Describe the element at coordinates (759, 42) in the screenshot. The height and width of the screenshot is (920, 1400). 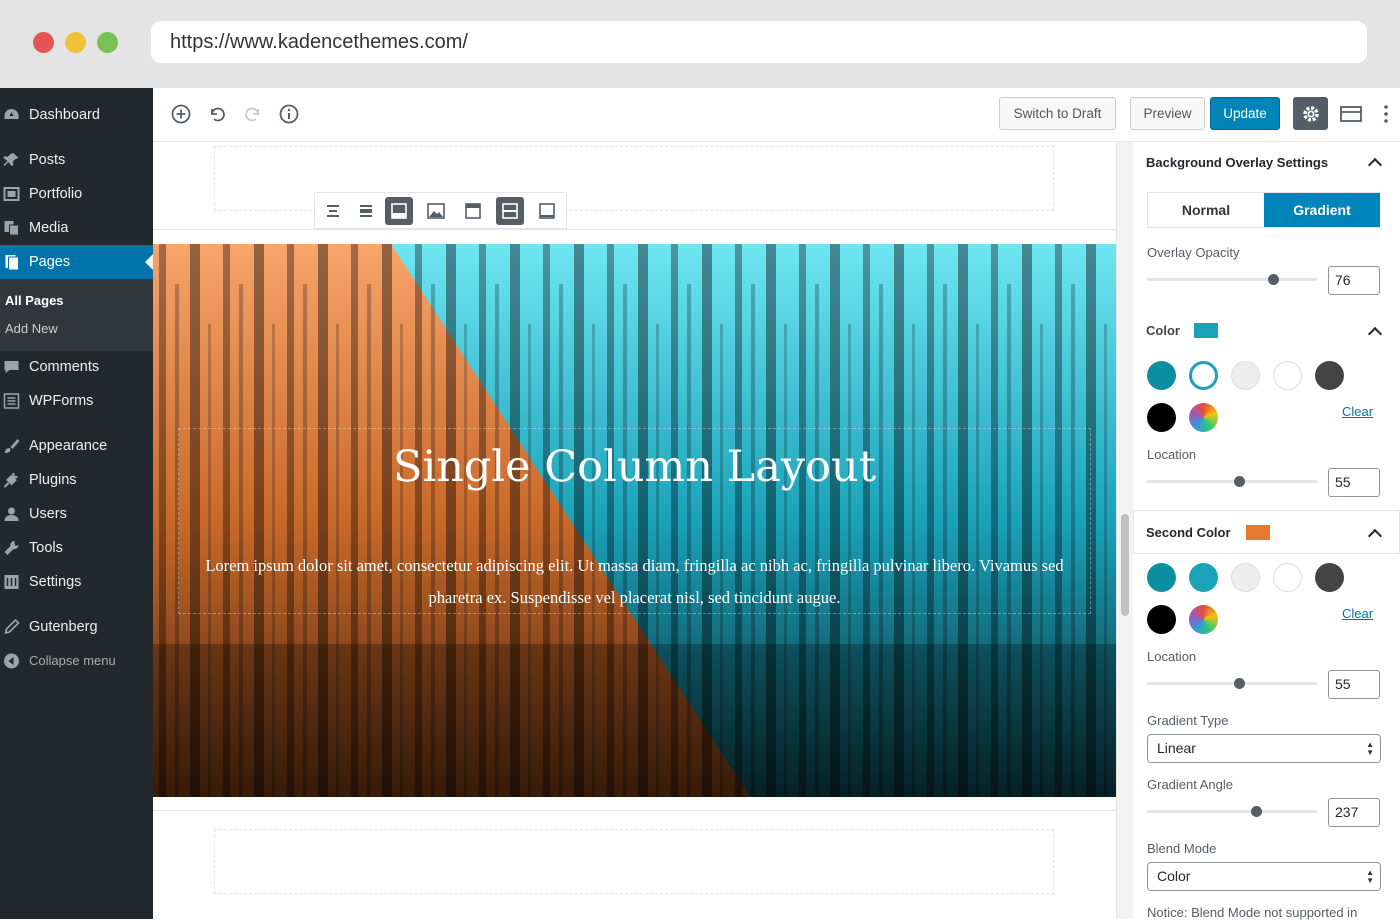
I see `address-bar: https://www.kadencethemes.com/` at that location.